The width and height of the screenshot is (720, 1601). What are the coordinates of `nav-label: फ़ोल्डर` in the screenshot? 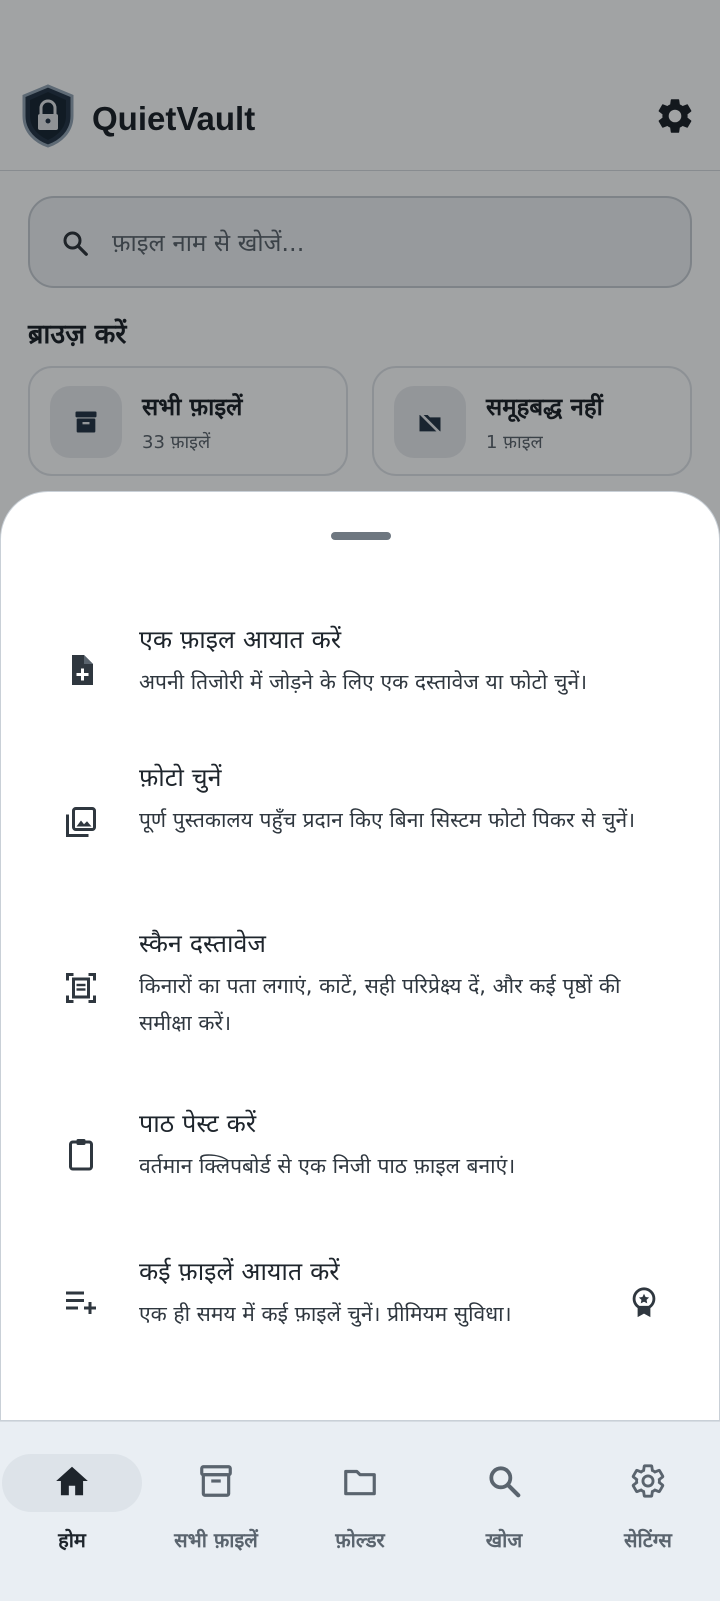 It's located at (360, 1540).